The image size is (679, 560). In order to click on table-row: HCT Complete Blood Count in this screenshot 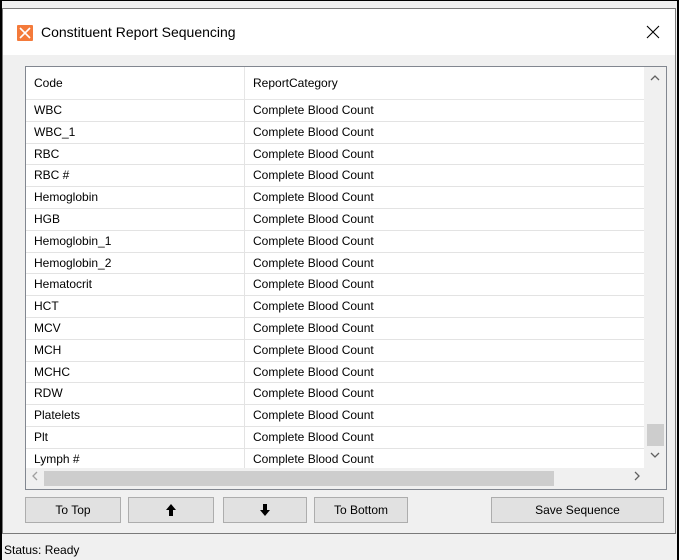, I will do `click(335, 307)`.